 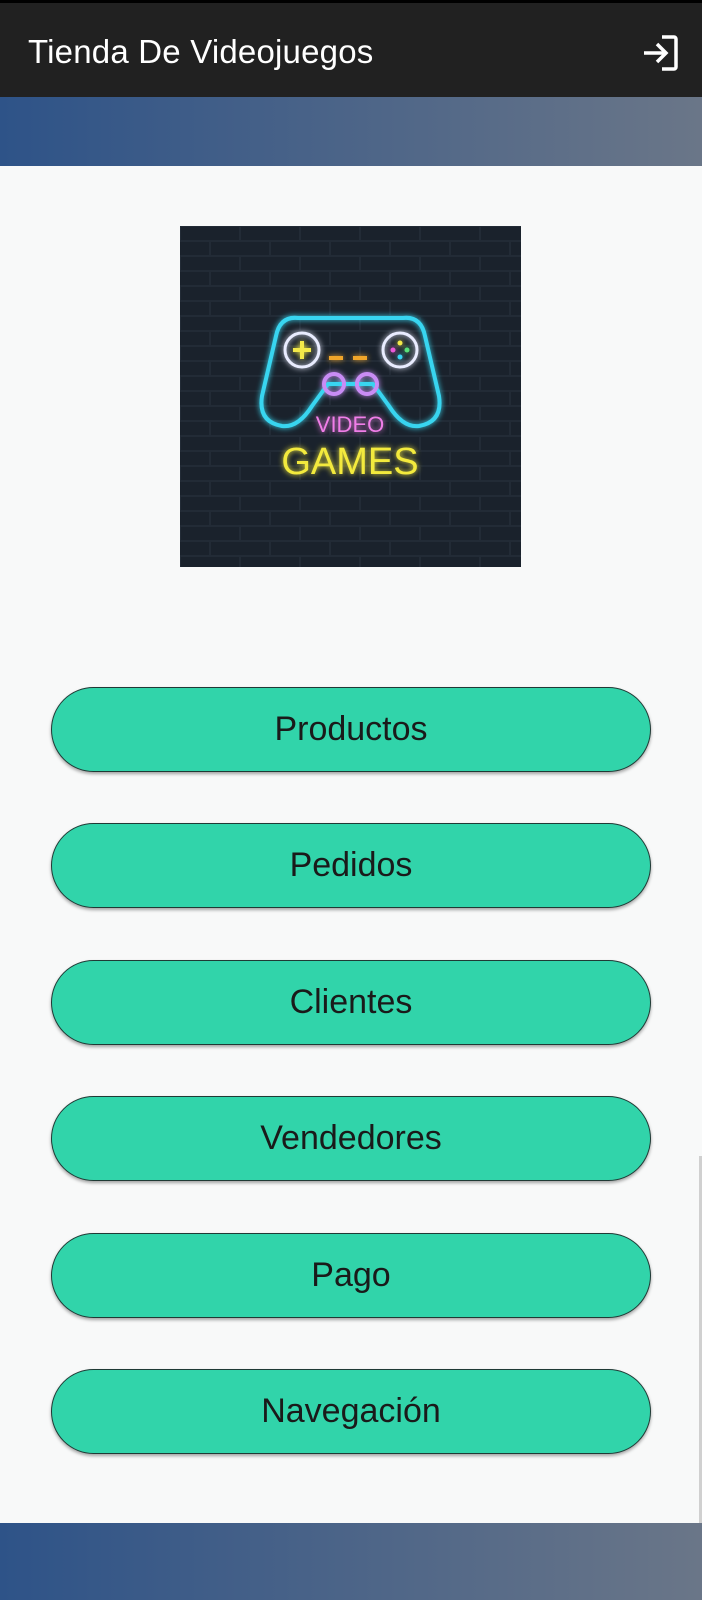 I want to click on app-bar: Tienda De Videojuegos, so click(x=351, y=48).